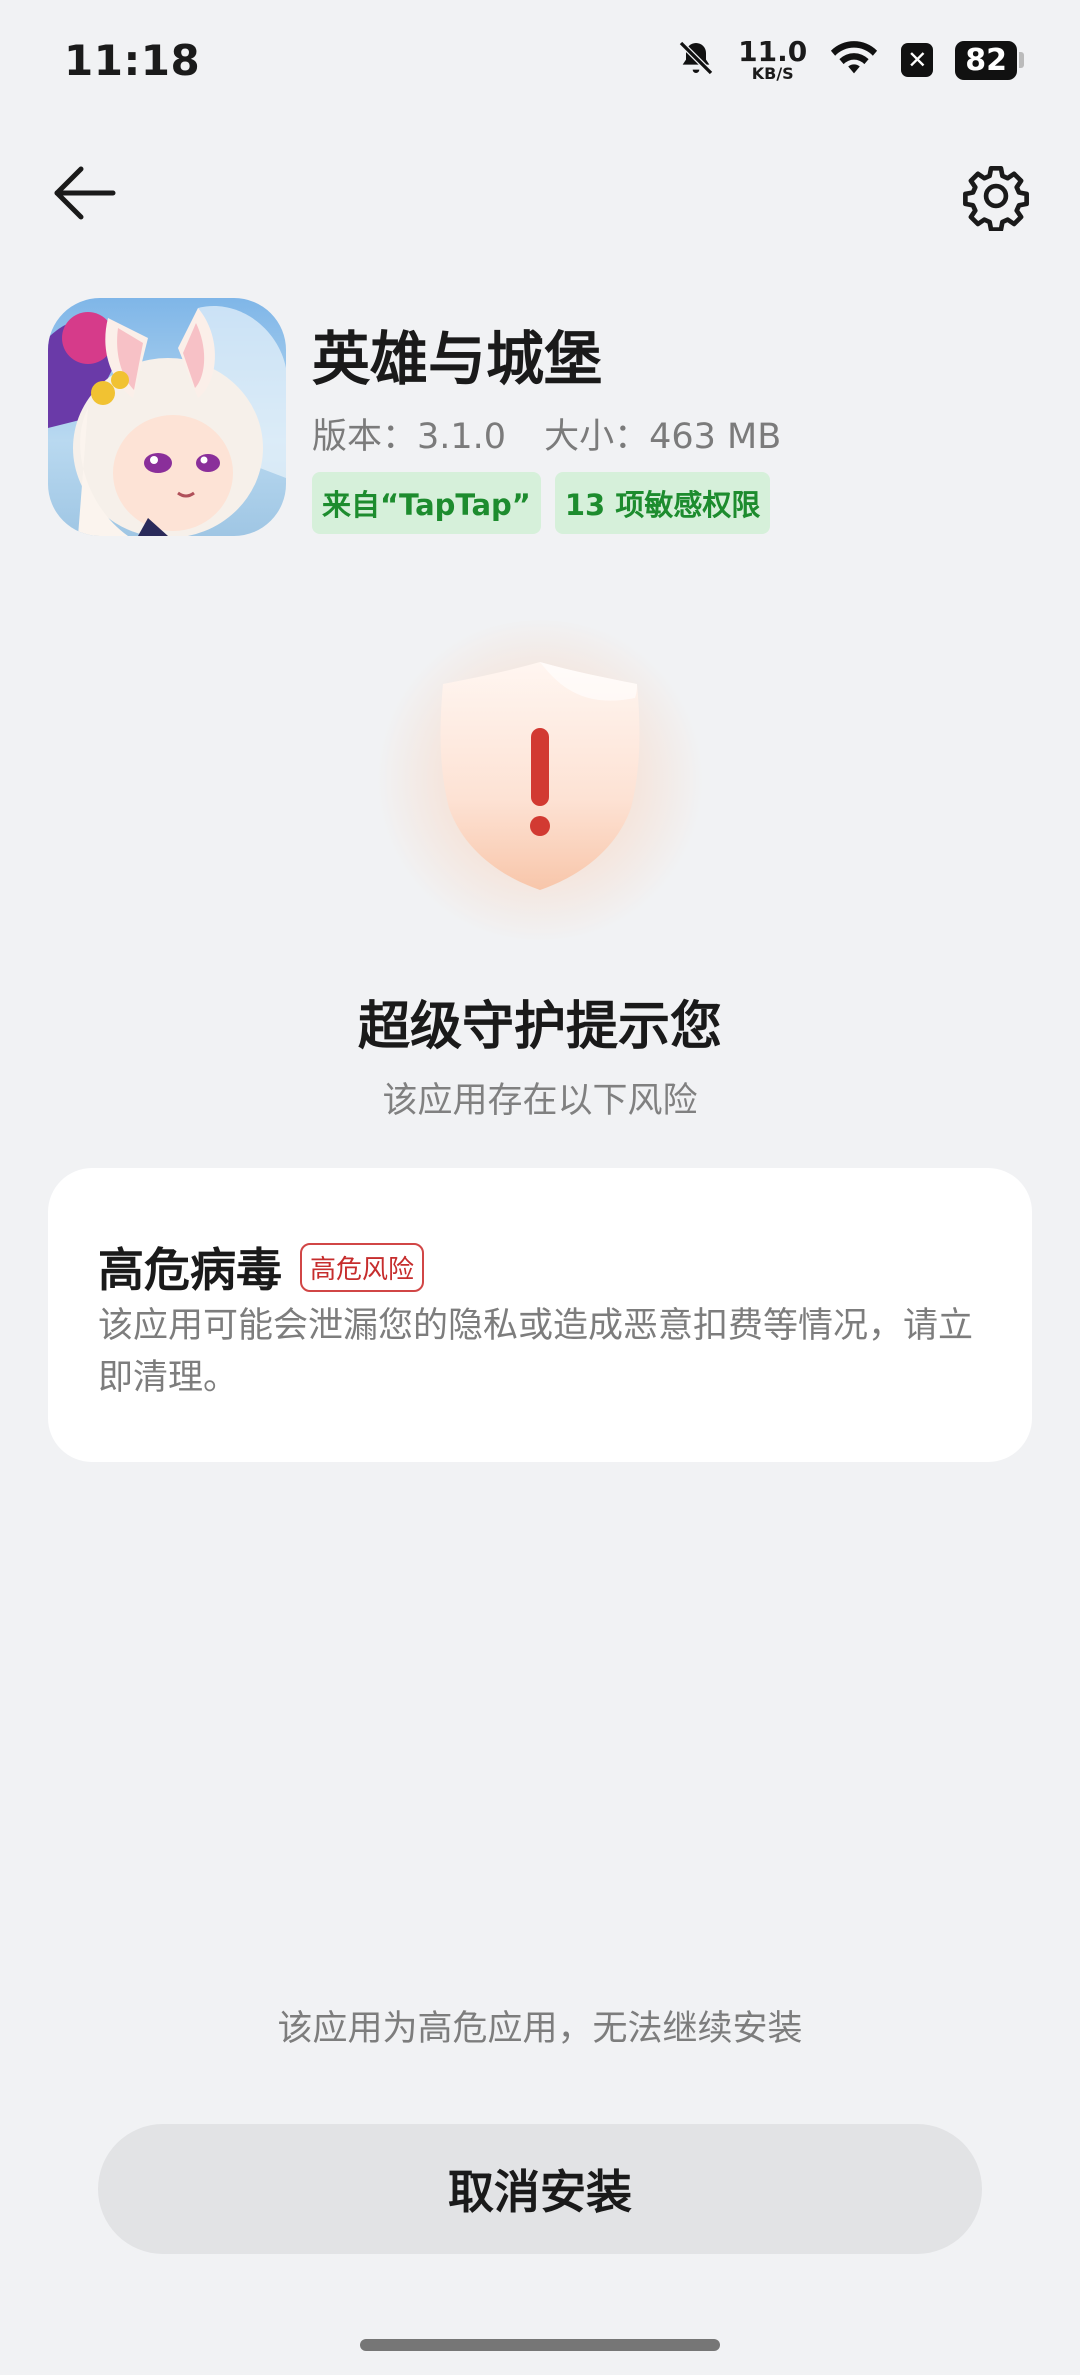 The image size is (1080, 2375). I want to click on risk-description: 该应用可能会泄漏您的隐私或造成恶意扣费等情况，请立即清理。, so click(536, 1352).